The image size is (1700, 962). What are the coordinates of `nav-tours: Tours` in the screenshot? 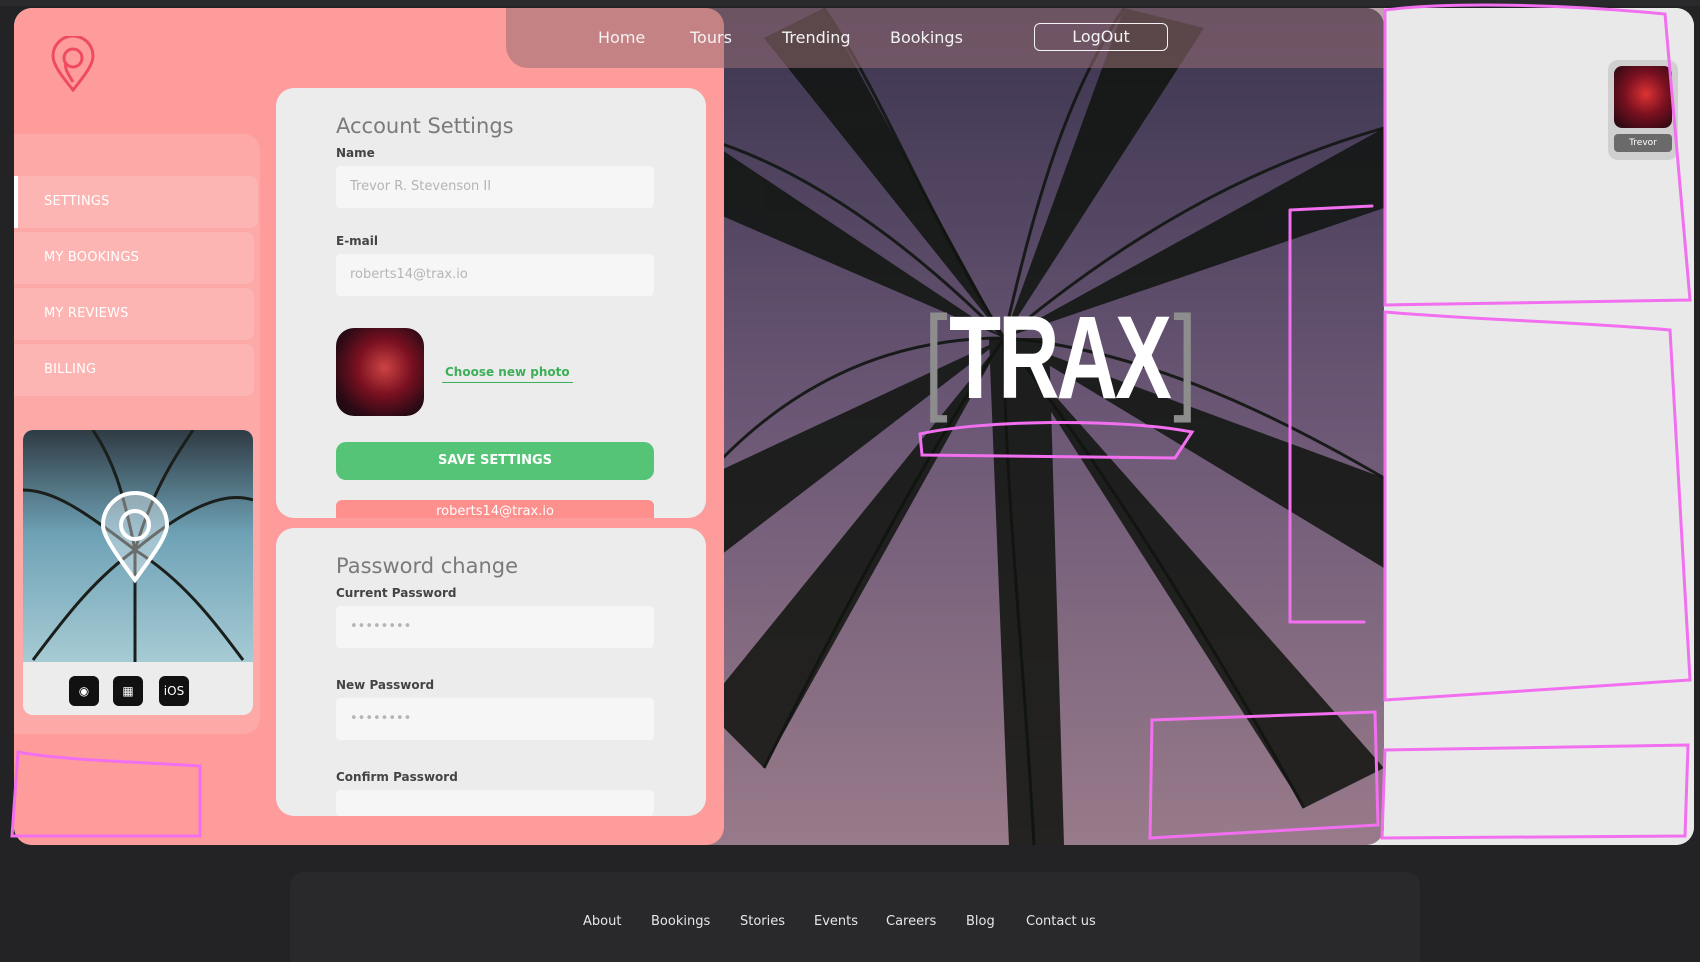 It's located at (711, 37).